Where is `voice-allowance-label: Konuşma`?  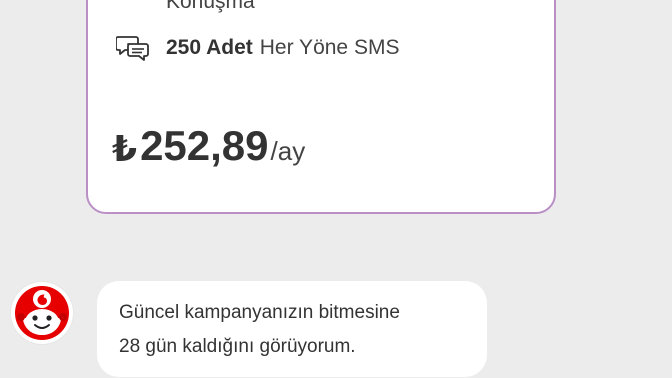
voice-allowance-label: Konuşma is located at coordinates (210, 6).